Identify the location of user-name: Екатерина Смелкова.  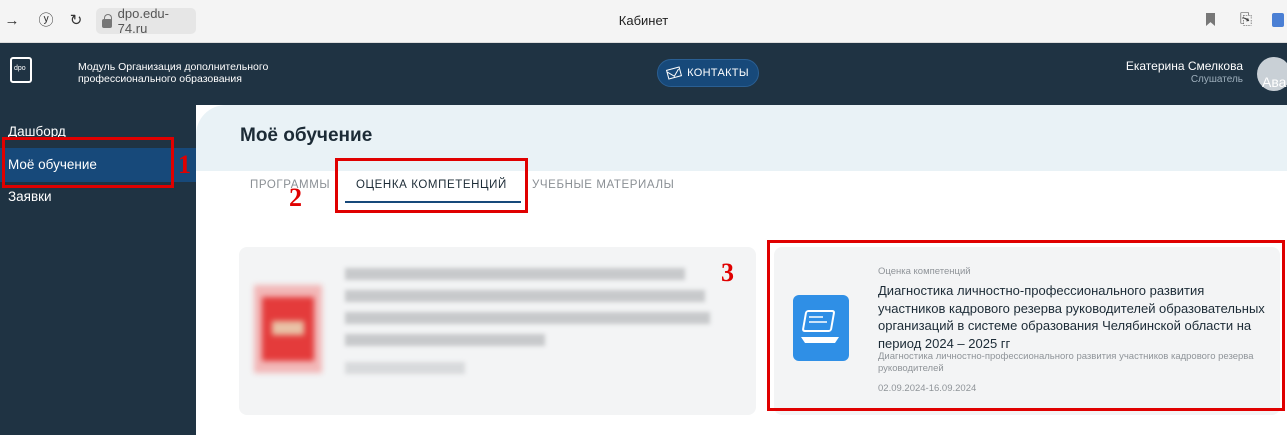
(1184, 66).